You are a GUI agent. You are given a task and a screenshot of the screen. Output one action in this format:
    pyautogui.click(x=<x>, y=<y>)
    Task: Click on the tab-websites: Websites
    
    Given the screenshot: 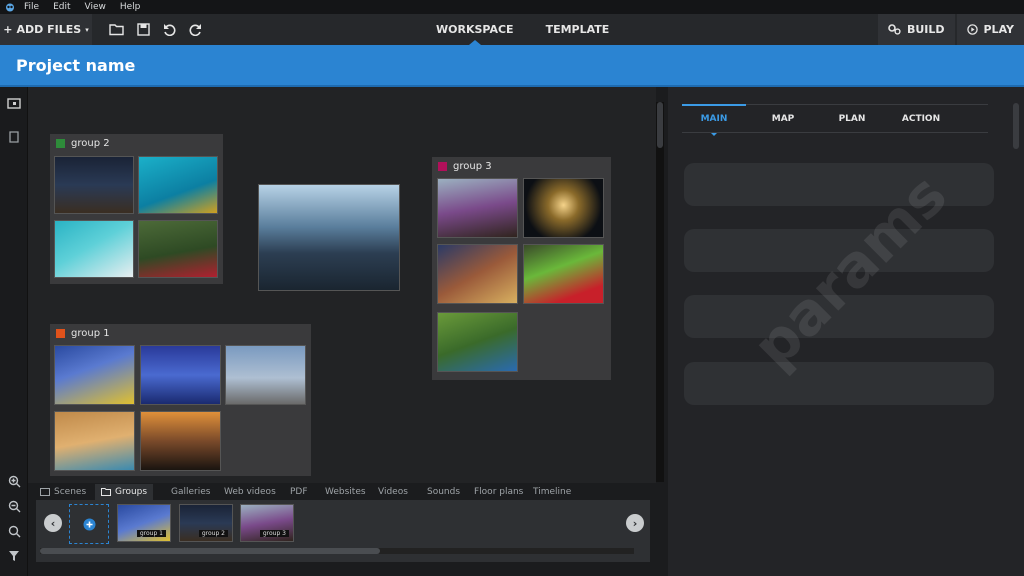 What is the action you would take?
    pyautogui.click(x=345, y=492)
    